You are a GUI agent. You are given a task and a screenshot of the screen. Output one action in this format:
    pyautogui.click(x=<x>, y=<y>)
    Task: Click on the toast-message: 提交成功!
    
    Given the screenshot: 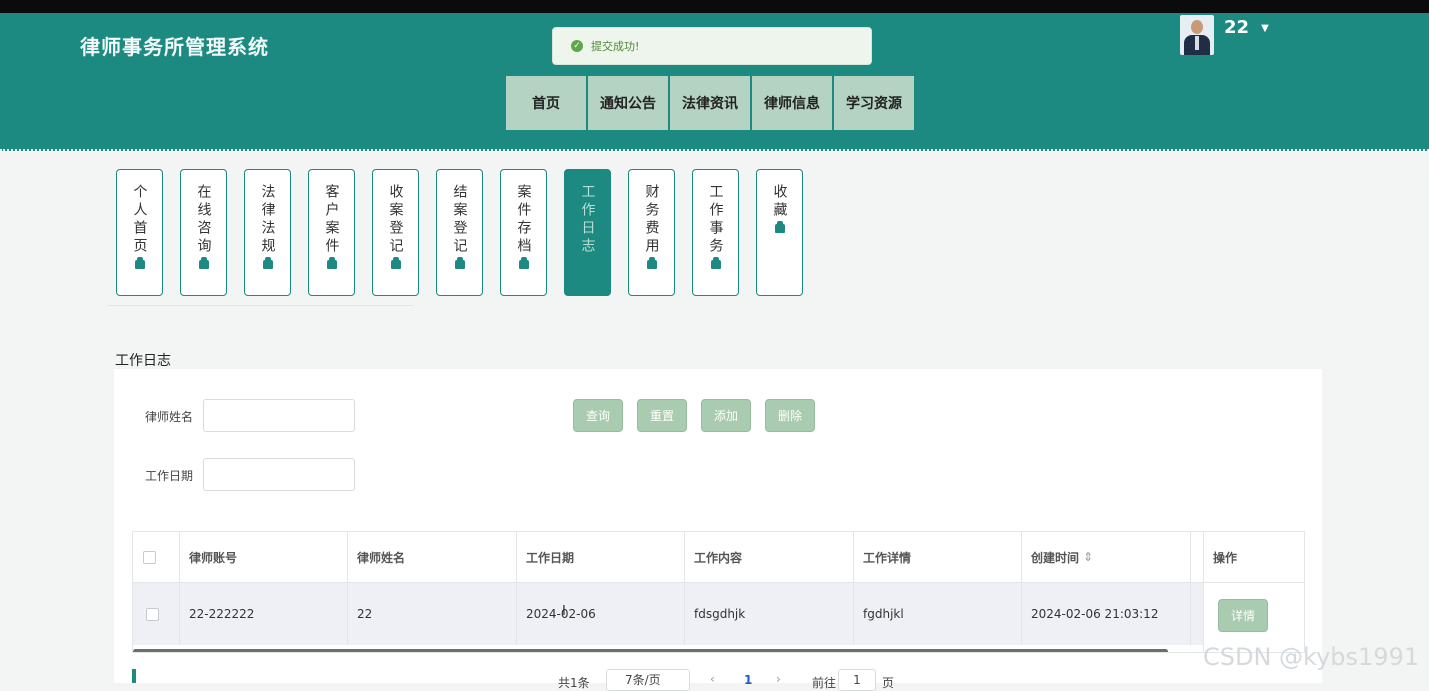 What is the action you would take?
    pyautogui.click(x=615, y=46)
    